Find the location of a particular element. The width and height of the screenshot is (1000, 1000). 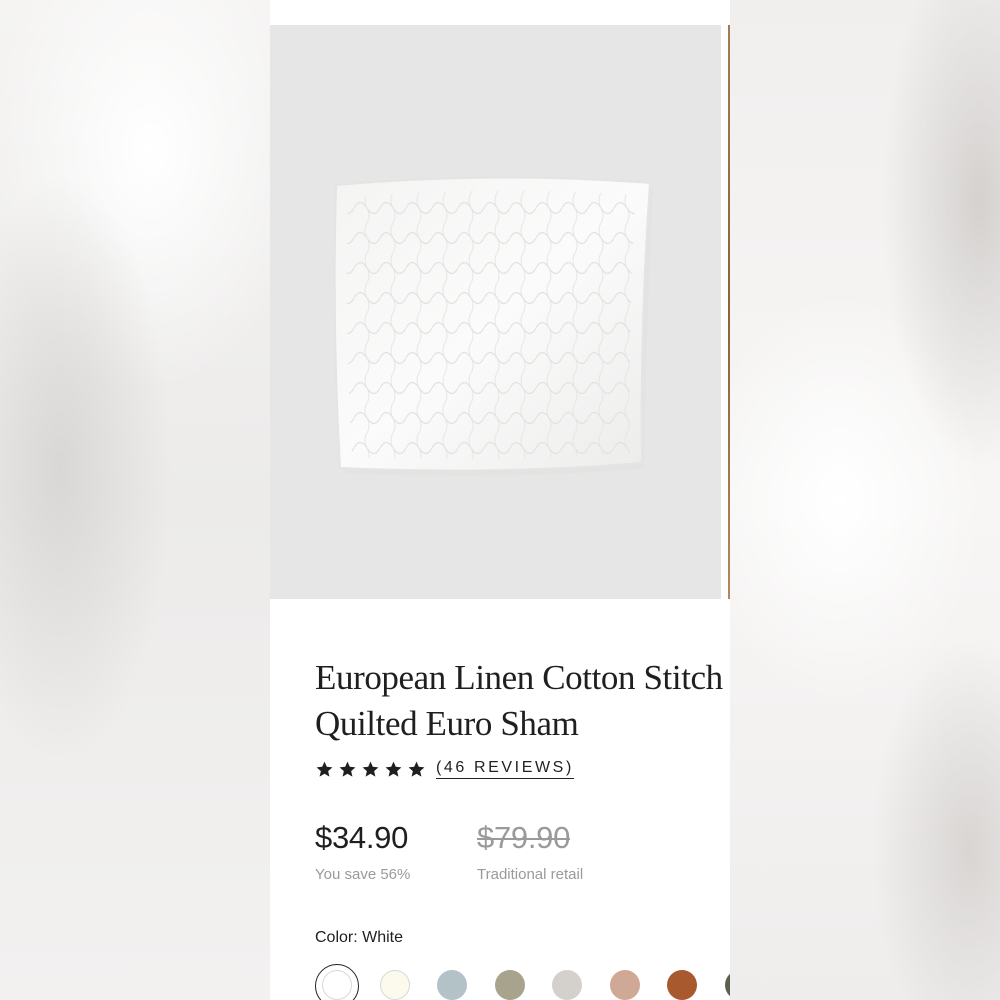

color-swatches is located at coordinates (522, 982).